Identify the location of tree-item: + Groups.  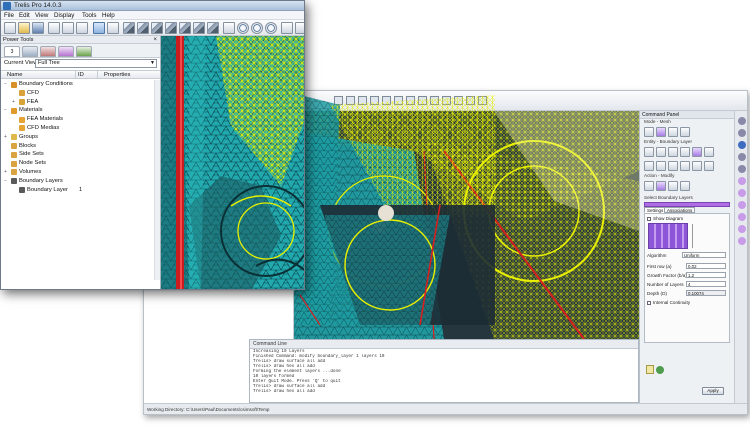
(80, 137).